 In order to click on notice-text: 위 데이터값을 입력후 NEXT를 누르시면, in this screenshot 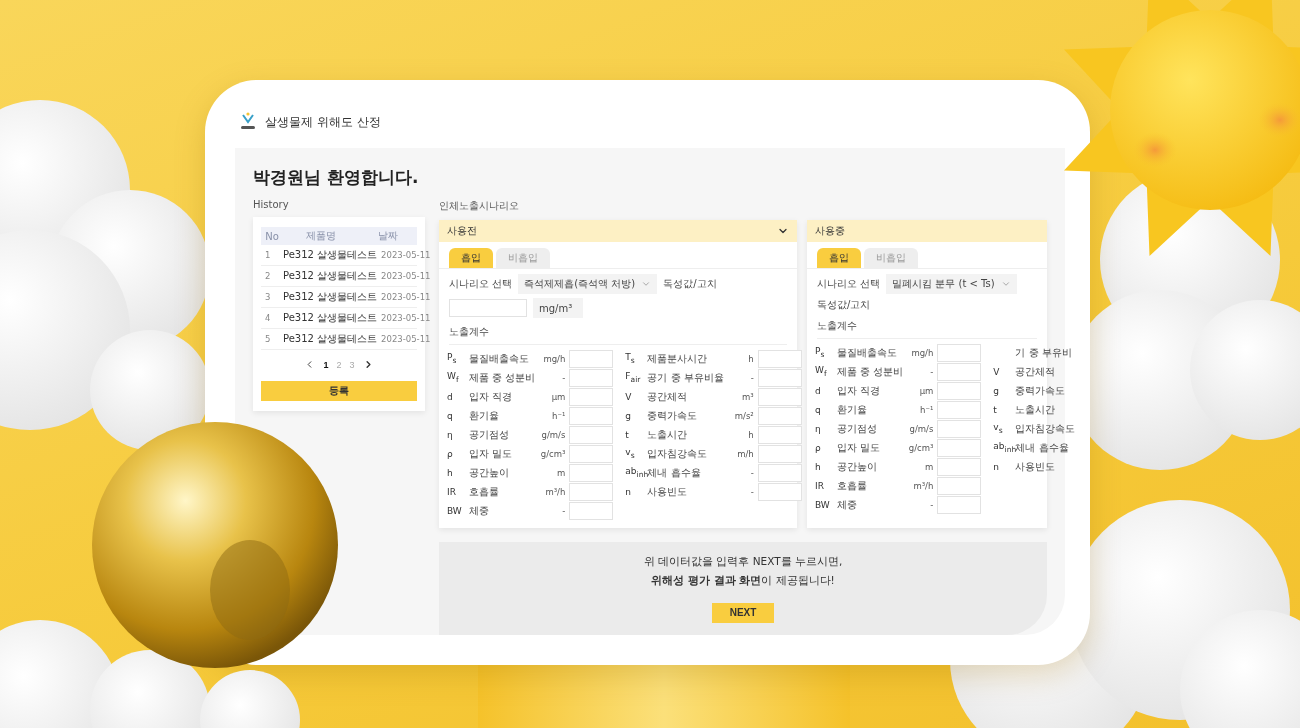, I will do `click(743, 561)`.